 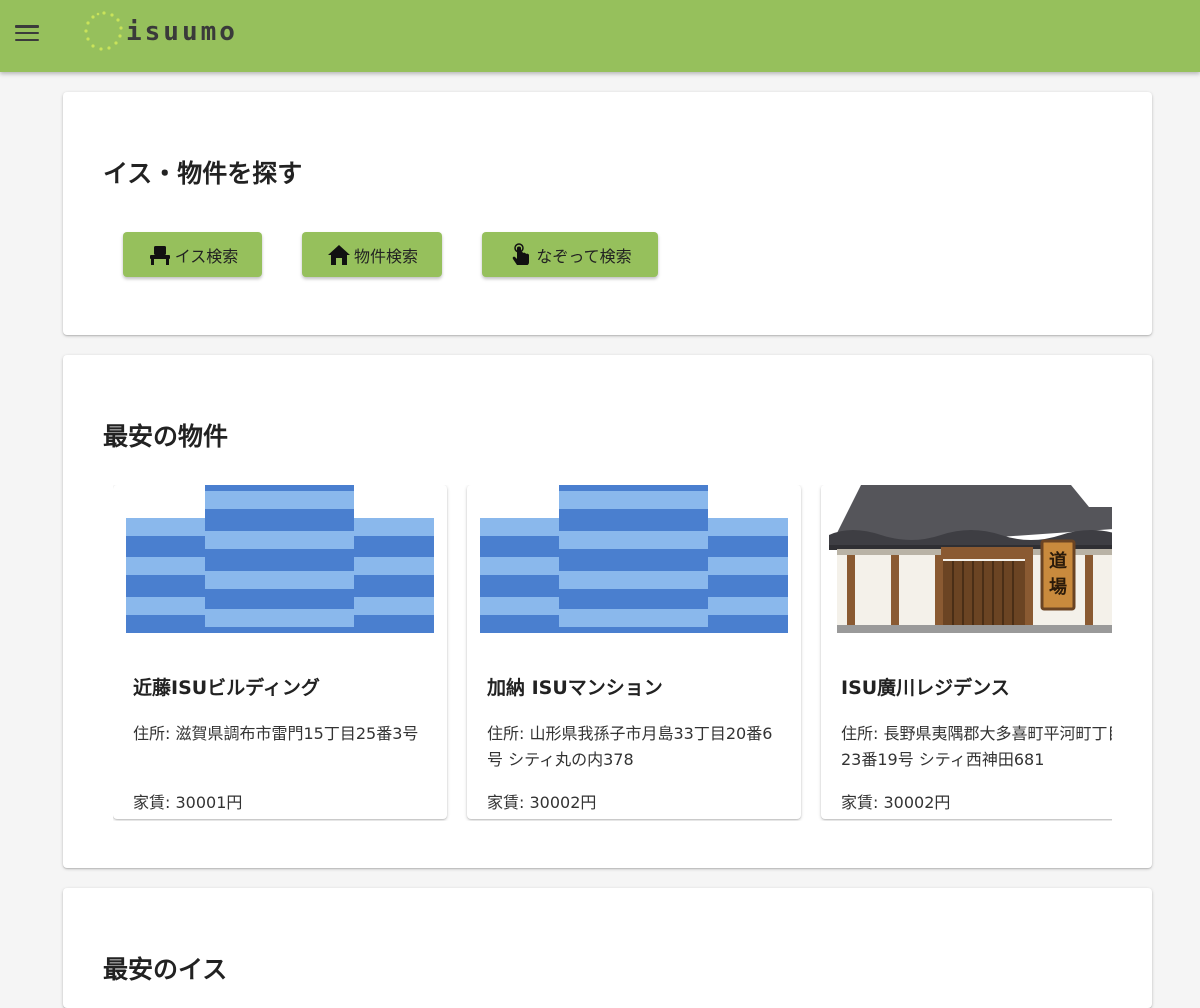 I want to click on svg-text: 道, so click(x=1058, y=561).